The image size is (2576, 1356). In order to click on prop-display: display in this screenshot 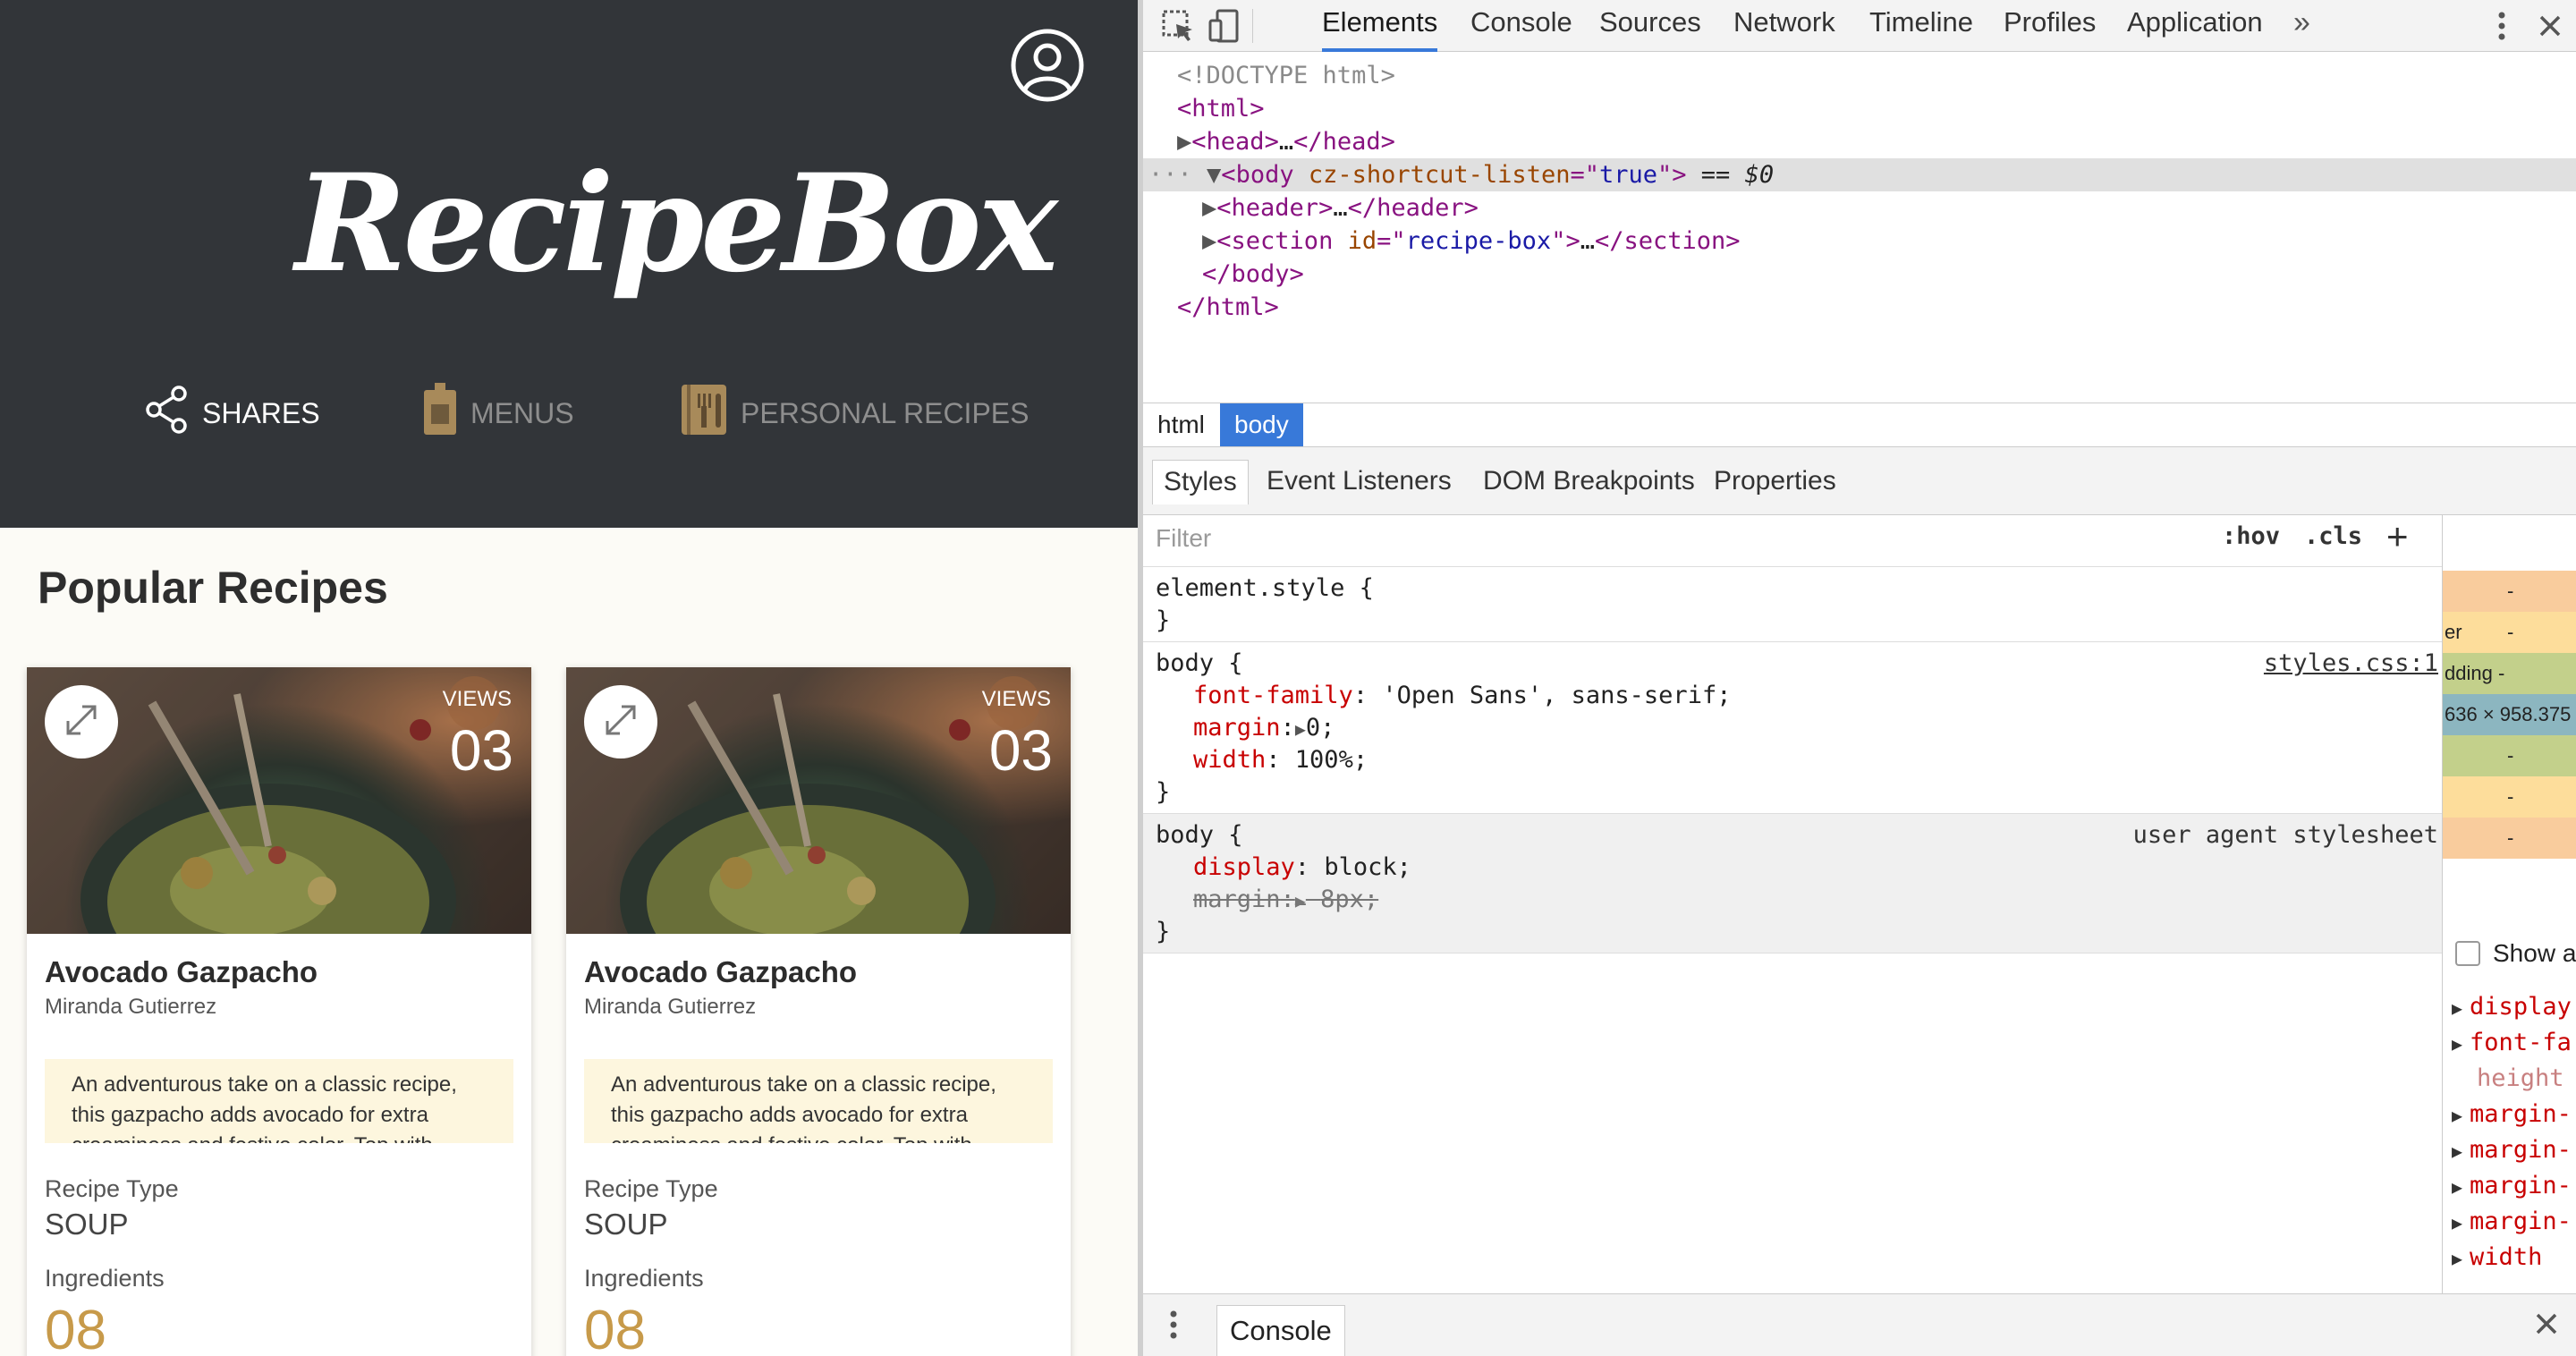, I will do `click(1244, 867)`.